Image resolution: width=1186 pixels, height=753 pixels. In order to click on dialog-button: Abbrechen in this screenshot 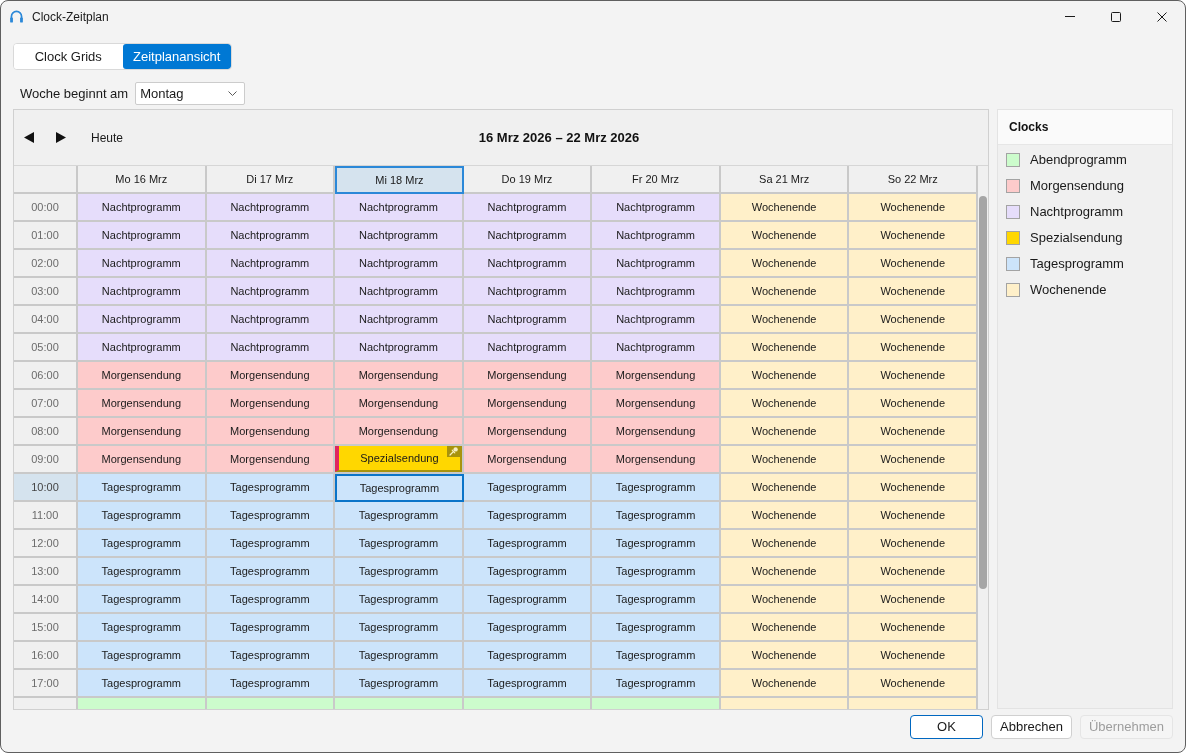, I will do `click(1031, 727)`.